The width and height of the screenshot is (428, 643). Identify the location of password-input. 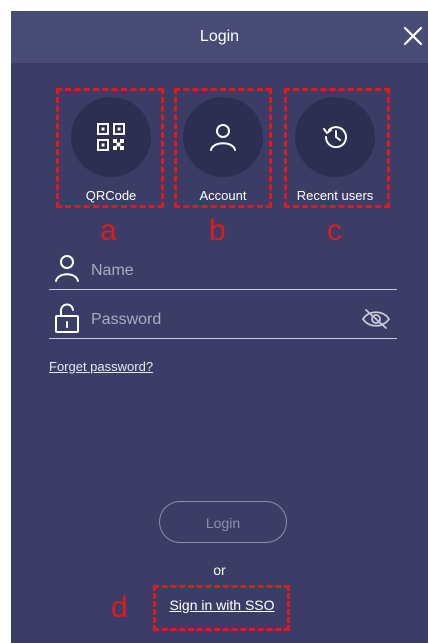
(221, 320).